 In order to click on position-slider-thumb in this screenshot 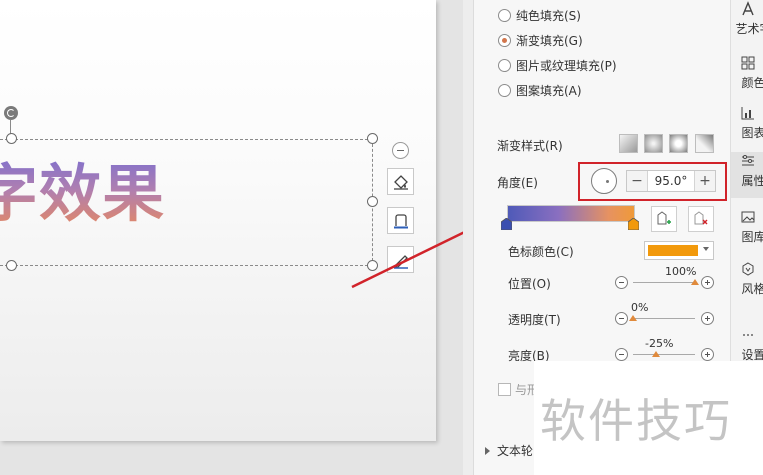, I will do `click(695, 282)`.